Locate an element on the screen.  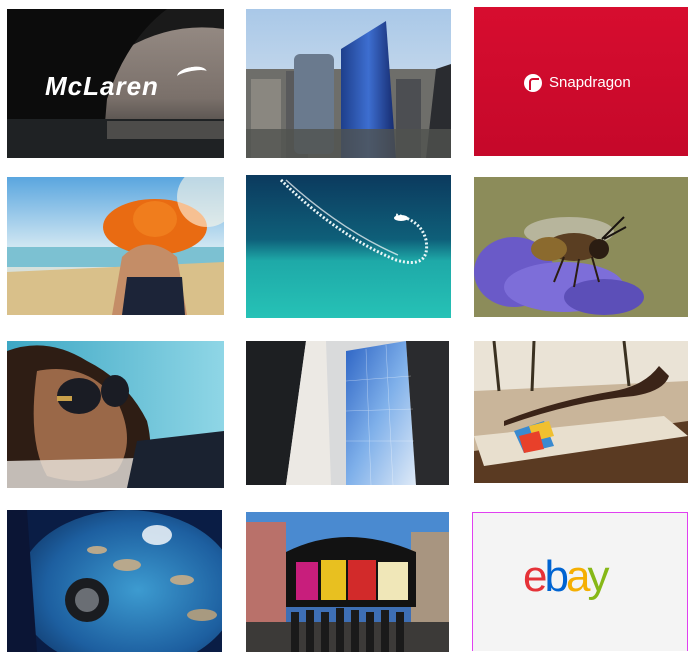
tile-bee is located at coordinates (581, 247).